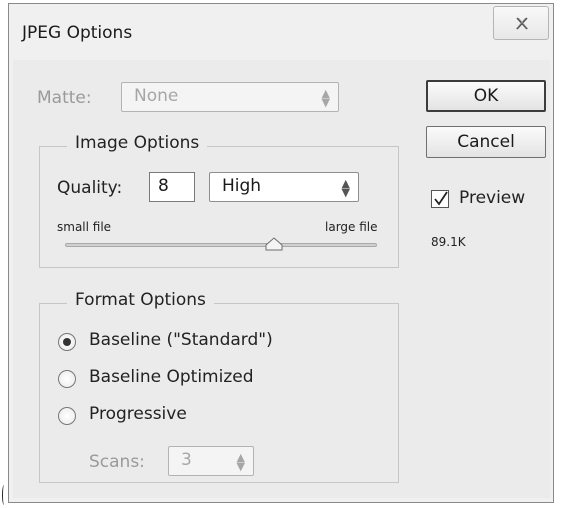 This screenshot has width=562, height=508. Describe the element at coordinates (84, 227) in the screenshot. I see `slider-min-label: small file` at that location.